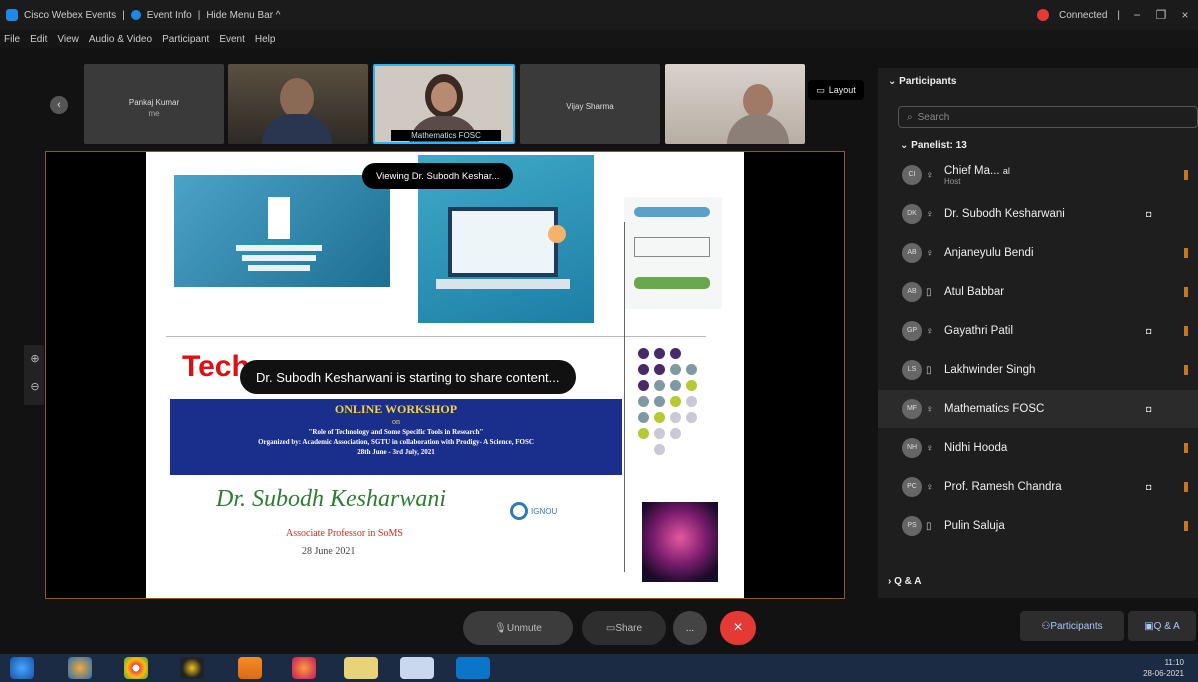 The image size is (1198, 682). Describe the element at coordinates (1048, 117) in the screenshot. I see `participants-search-input: ⌕ Search` at that location.